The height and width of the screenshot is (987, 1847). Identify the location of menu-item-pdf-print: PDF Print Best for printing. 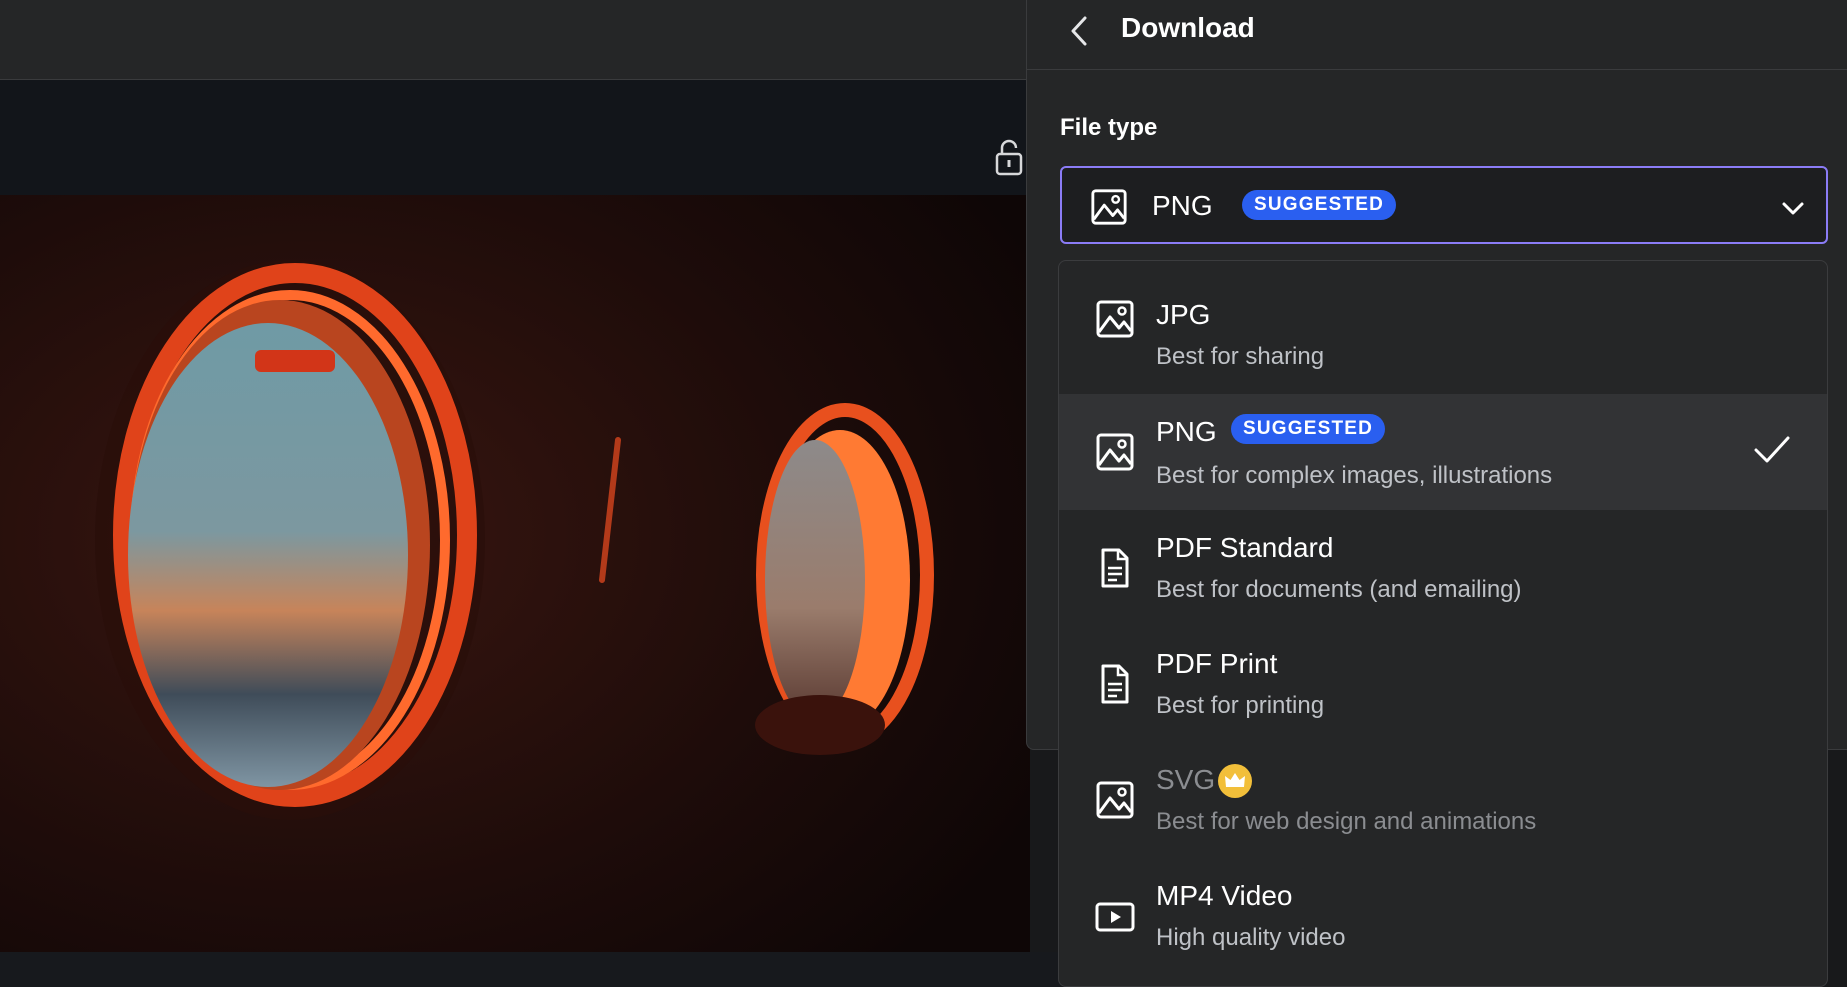
(1443, 684).